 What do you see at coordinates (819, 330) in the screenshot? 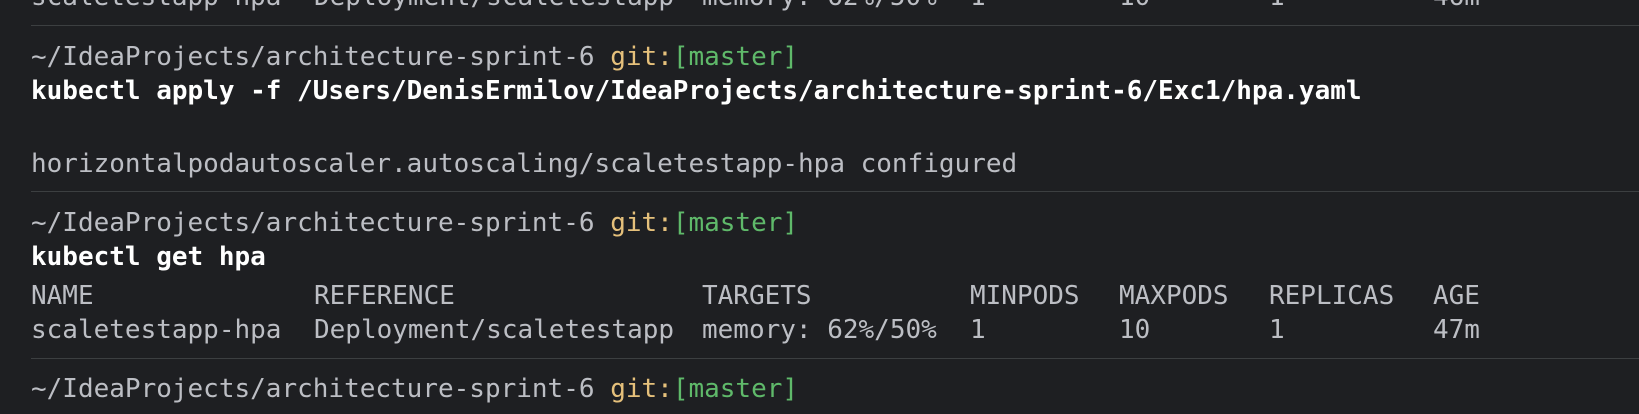
I see `cell-targets: memory: 62%/50%` at bounding box center [819, 330].